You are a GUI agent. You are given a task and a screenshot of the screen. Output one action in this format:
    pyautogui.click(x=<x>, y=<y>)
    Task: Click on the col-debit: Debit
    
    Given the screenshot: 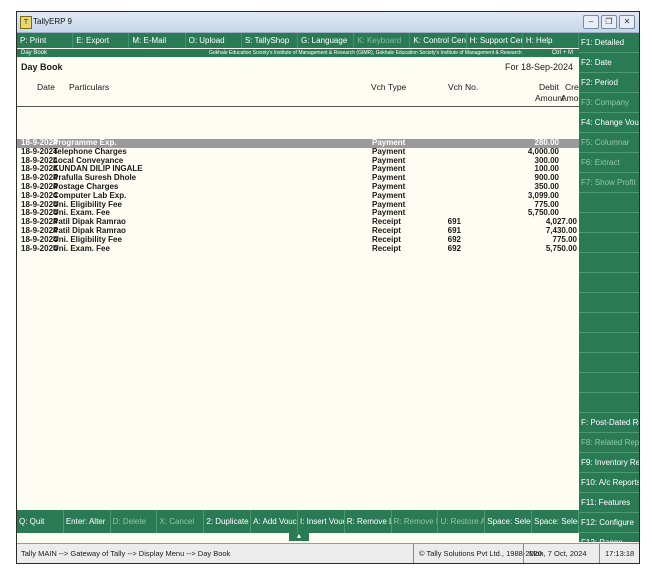 What is the action you would take?
    pyautogui.click(x=549, y=87)
    